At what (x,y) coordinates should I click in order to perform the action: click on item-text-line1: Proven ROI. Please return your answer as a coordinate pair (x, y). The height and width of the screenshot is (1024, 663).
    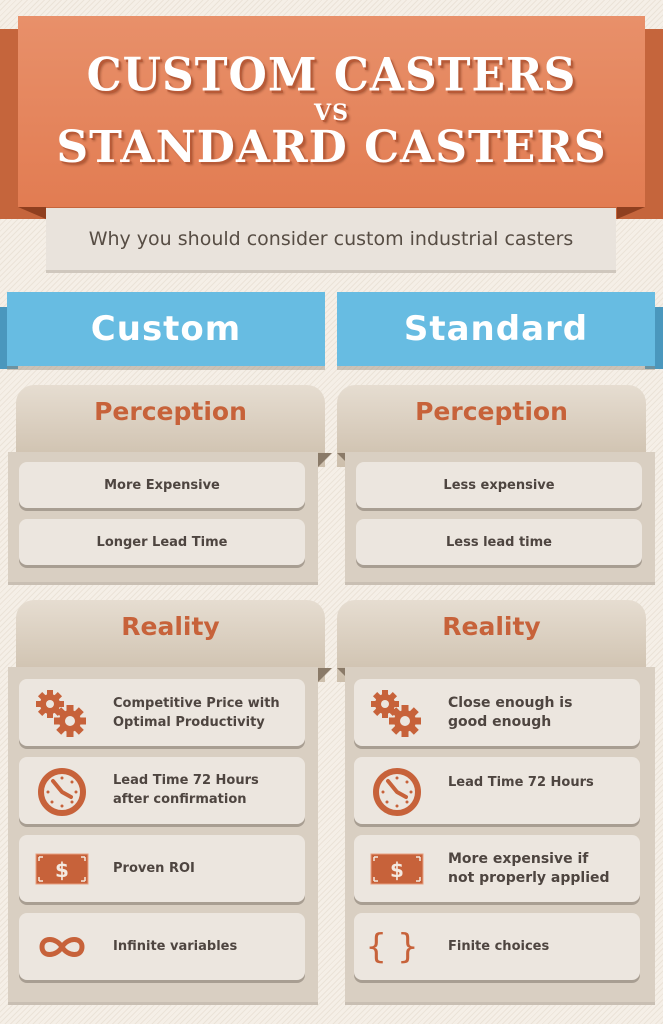
    Looking at the image, I should click on (154, 868).